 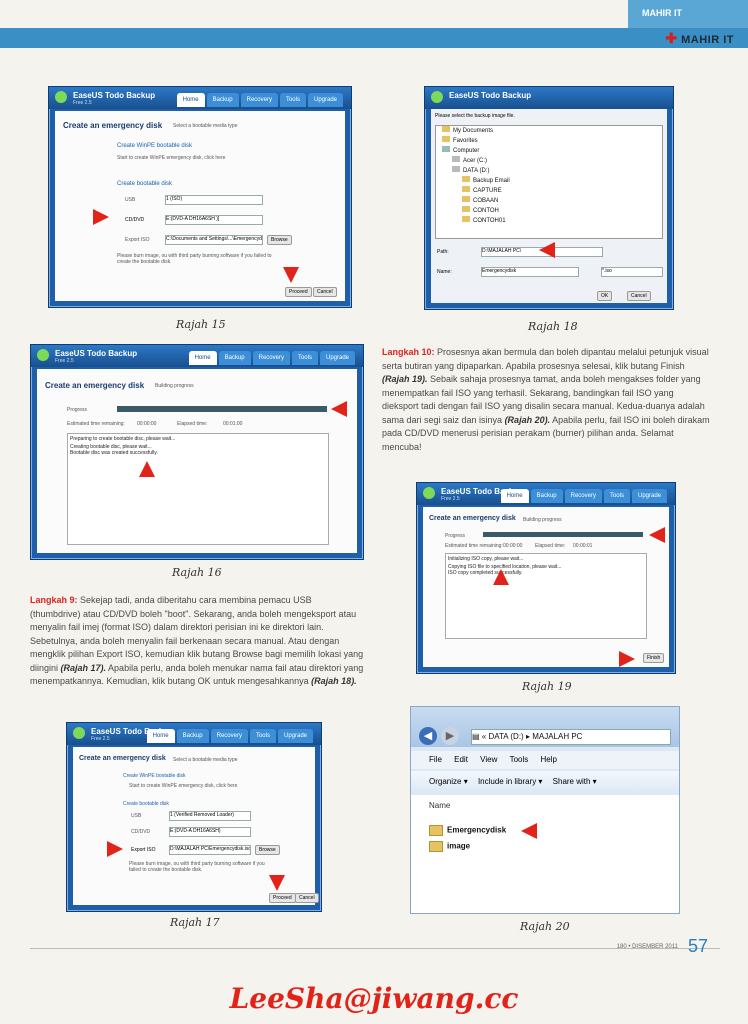 What do you see at coordinates (488, 759) in the screenshot?
I see `menu-view: View` at bounding box center [488, 759].